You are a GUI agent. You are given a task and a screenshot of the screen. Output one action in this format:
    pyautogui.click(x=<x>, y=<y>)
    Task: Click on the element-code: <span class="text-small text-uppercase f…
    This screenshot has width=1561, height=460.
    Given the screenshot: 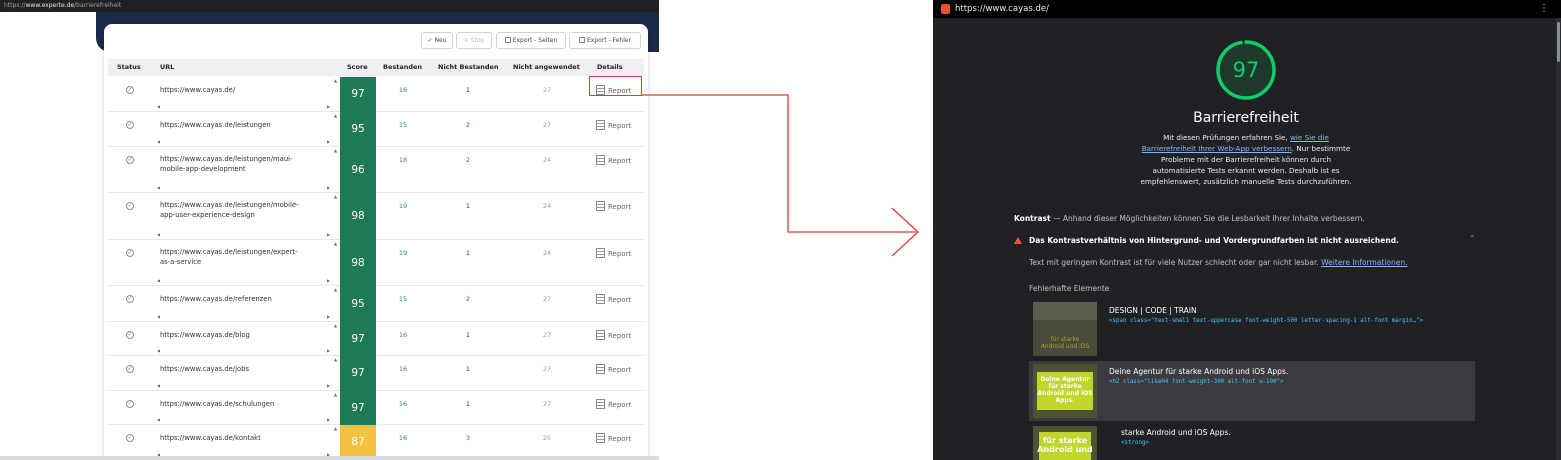 What is the action you would take?
    pyautogui.click(x=1266, y=321)
    